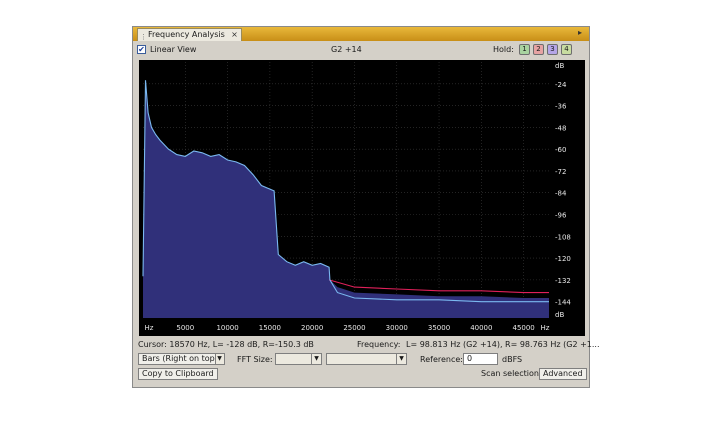  Describe the element at coordinates (524, 49) in the screenshot. I see `hold-button-1: 1` at that location.